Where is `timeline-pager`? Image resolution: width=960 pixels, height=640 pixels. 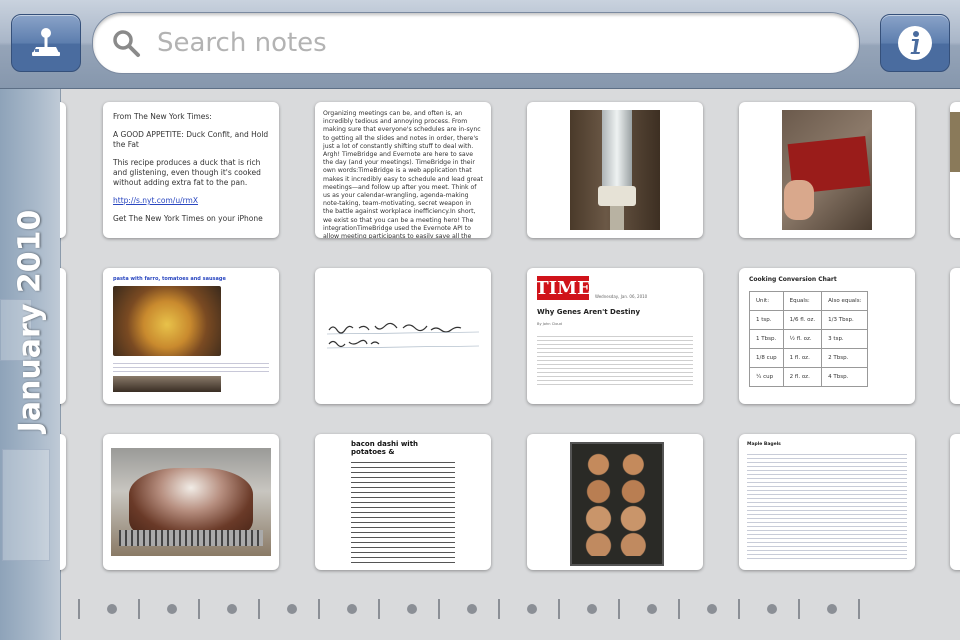
timeline-pager is located at coordinates (510, 611).